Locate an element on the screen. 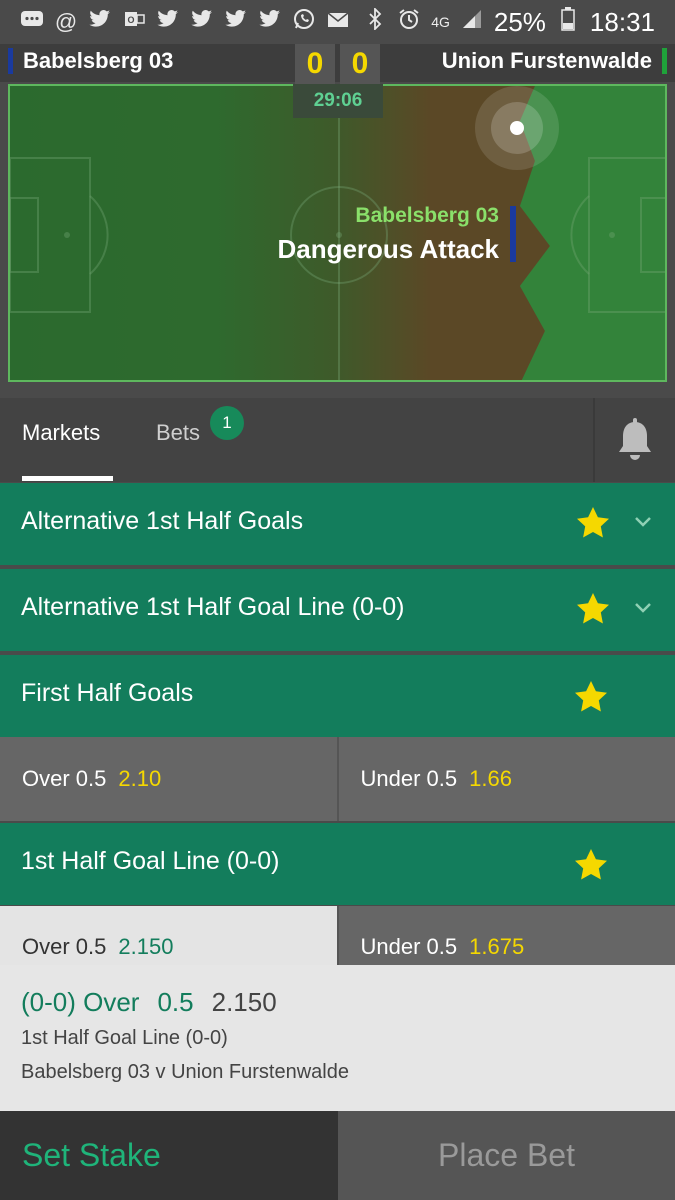 The height and width of the screenshot is (1200, 675). network-type: 4G is located at coordinates (440, 22).